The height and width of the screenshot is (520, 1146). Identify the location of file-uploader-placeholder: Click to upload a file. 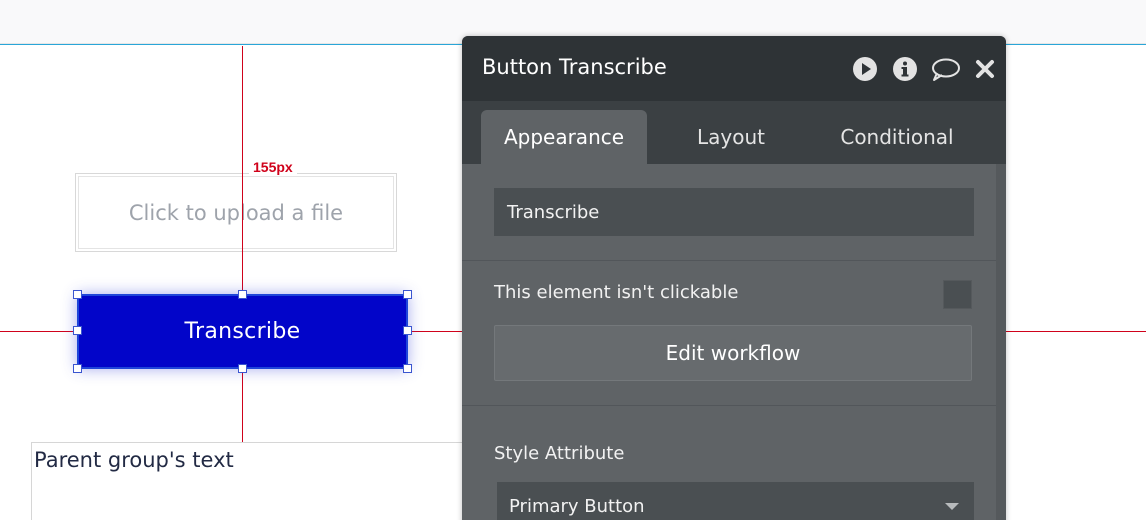
(236, 212).